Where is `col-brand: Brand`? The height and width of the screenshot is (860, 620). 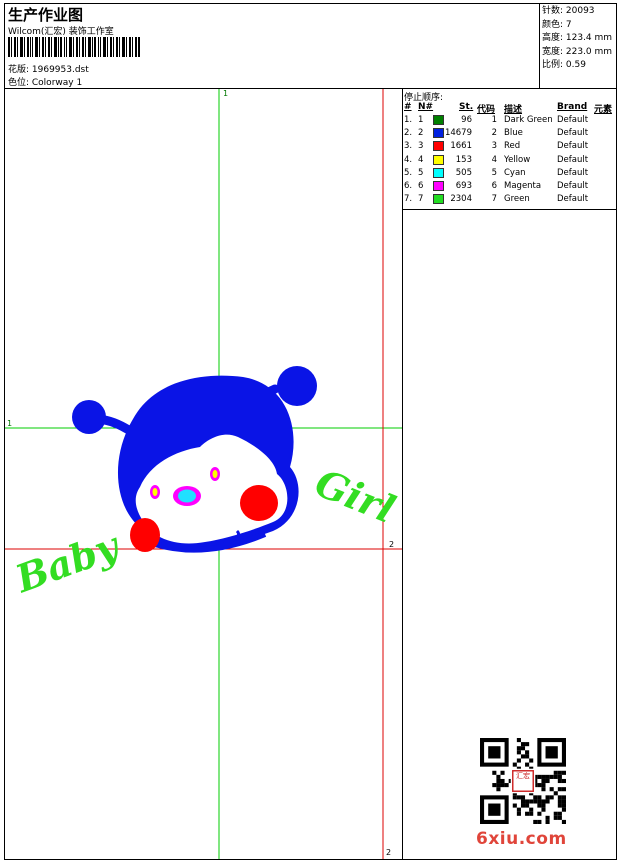 col-brand: Brand is located at coordinates (572, 107).